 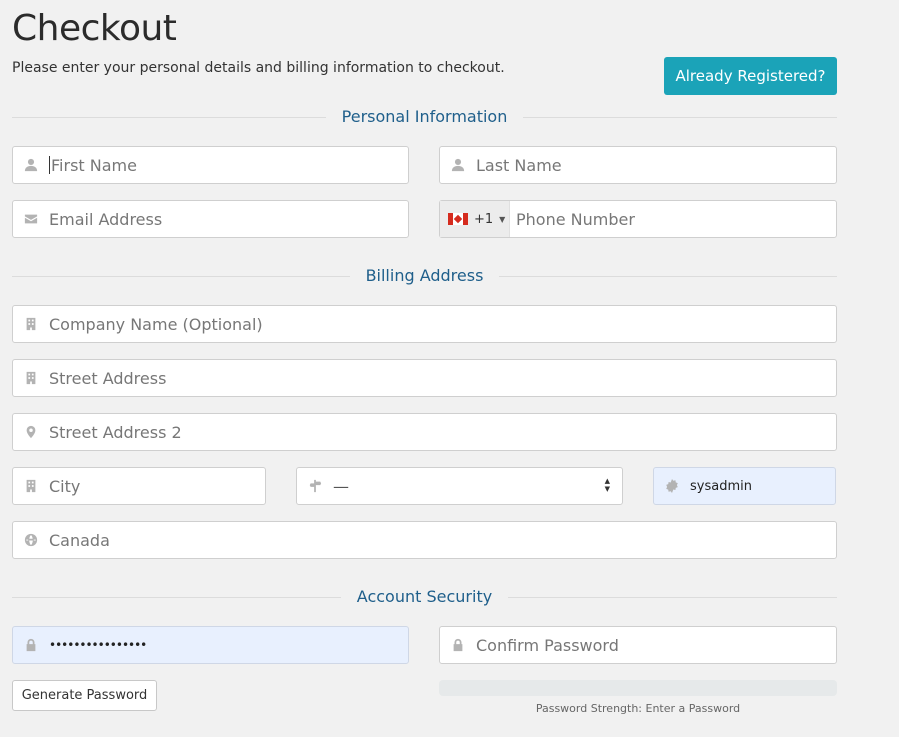 What do you see at coordinates (94, 165) in the screenshot?
I see `first-name-placeholder: First Name` at bounding box center [94, 165].